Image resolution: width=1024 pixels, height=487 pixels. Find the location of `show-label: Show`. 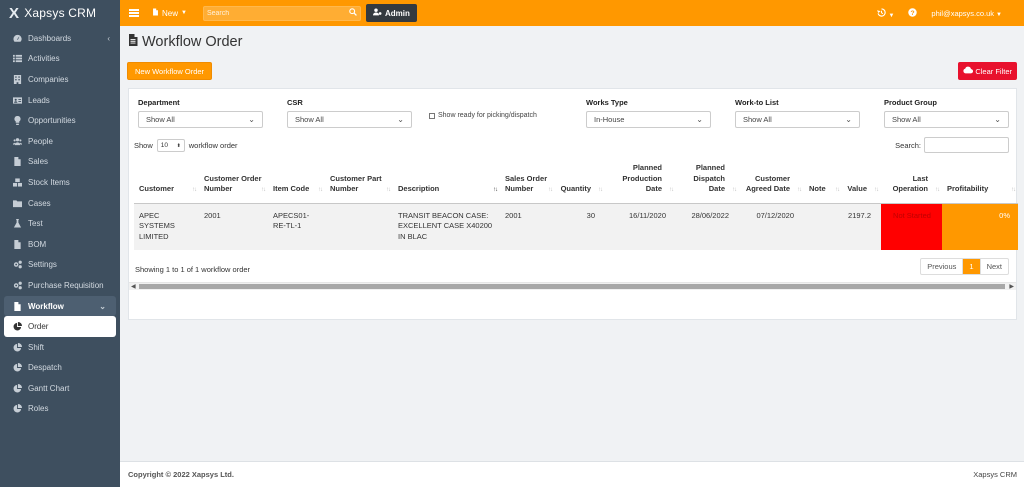

show-label: Show is located at coordinates (143, 145).